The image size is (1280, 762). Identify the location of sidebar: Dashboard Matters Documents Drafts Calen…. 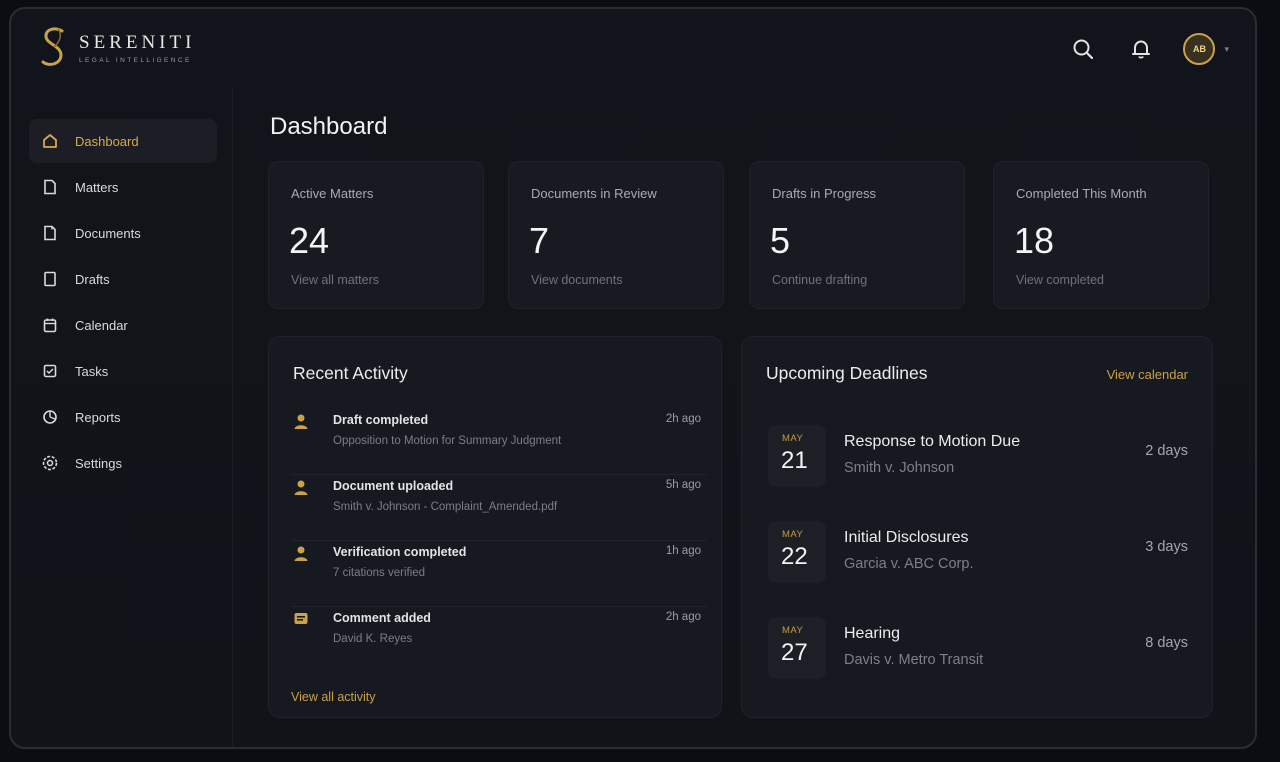
(122, 418).